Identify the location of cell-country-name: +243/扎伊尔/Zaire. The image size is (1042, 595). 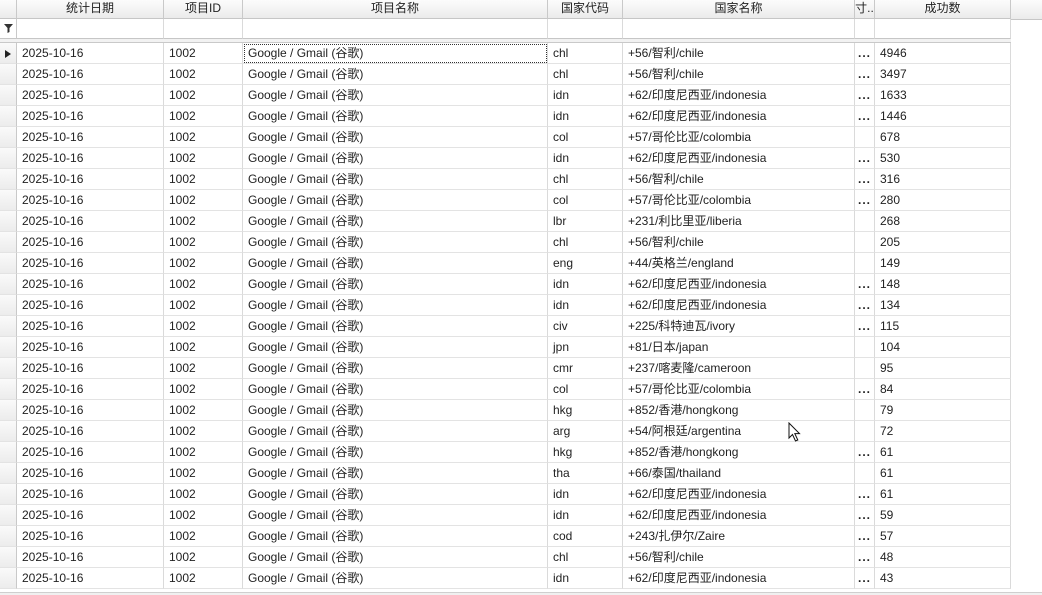
(739, 536).